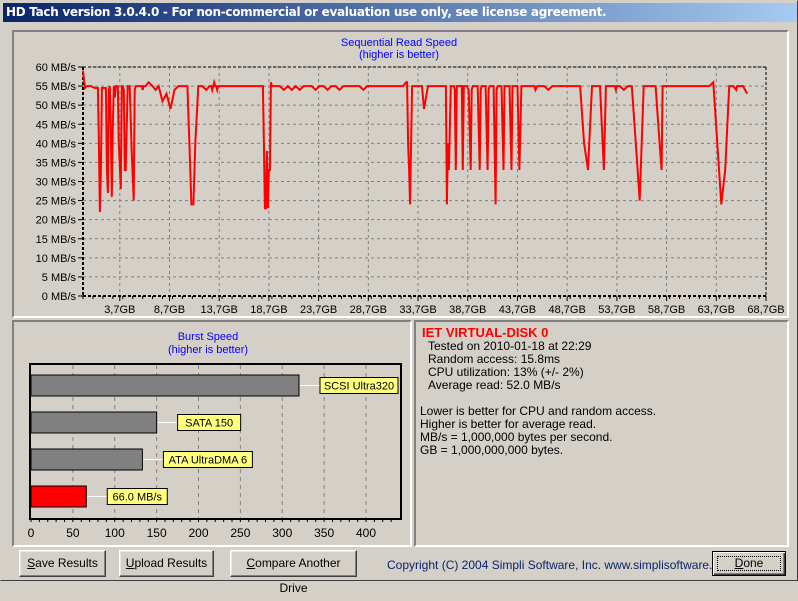 The image size is (798, 601). What do you see at coordinates (169, 310) in the screenshot?
I see `x-tick-label: 8,7GB` at bounding box center [169, 310].